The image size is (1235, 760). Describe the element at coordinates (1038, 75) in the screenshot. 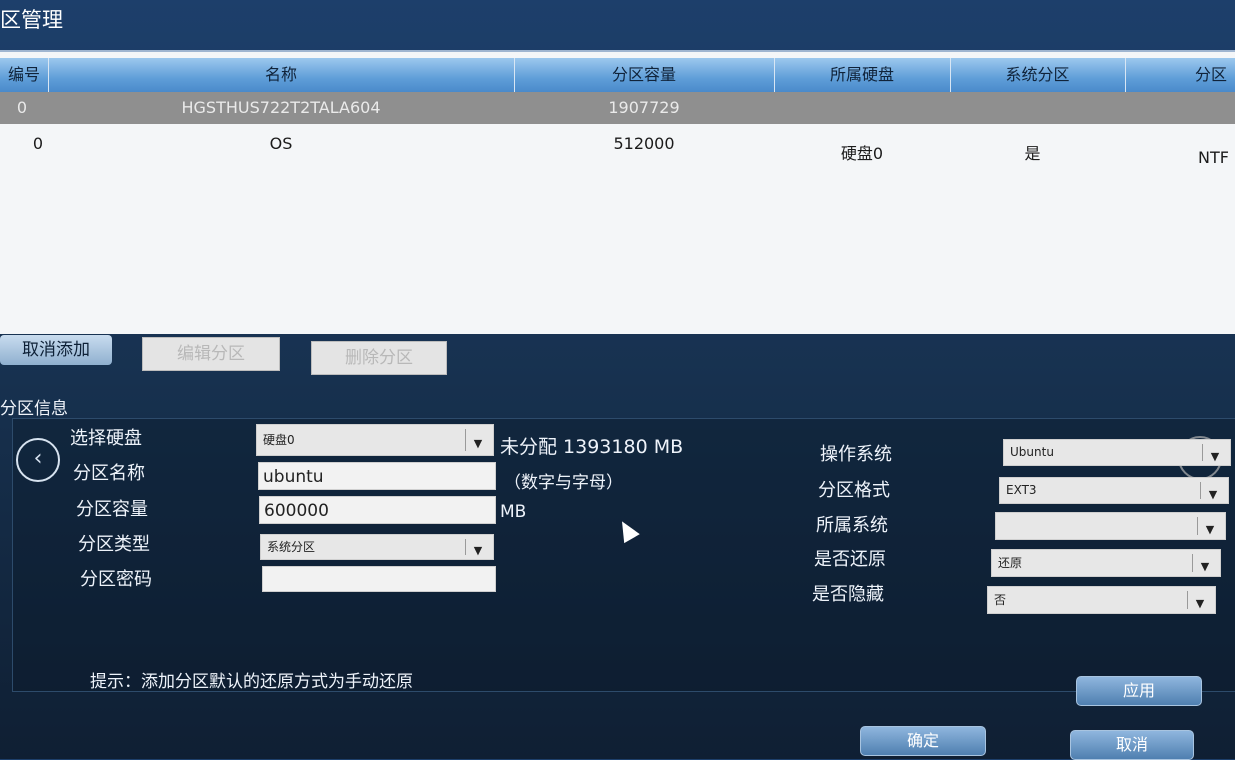

I see `column-header-system: 系统分区` at that location.